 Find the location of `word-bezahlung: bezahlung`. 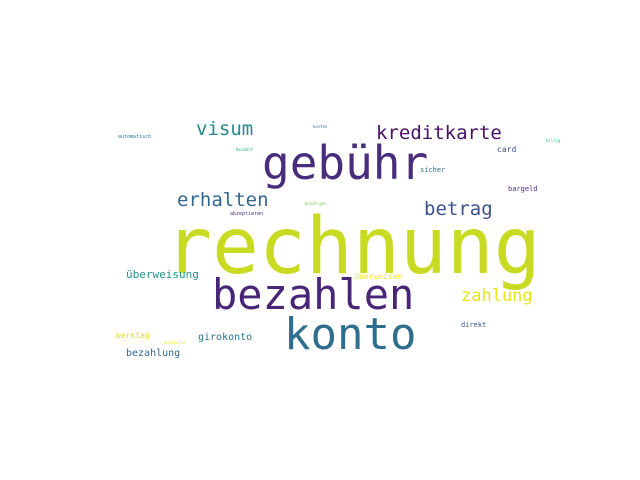

word-bezahlung: bezahlung is located at coordinates (153, 353).